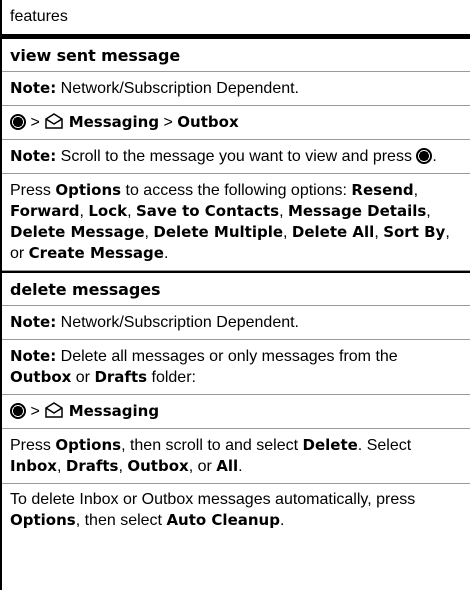  What do you see at coordinates (236, 190) in the screenshot?
I see `para-text: to access the following options:` at bounding box center [236, 190].